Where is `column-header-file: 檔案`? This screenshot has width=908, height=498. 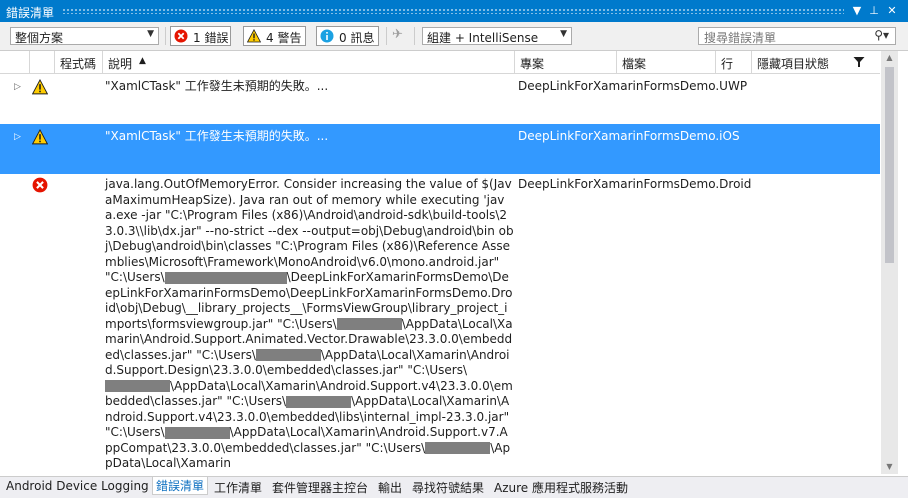 column-header-file: 檔案 is located at coordinates (666, 62).